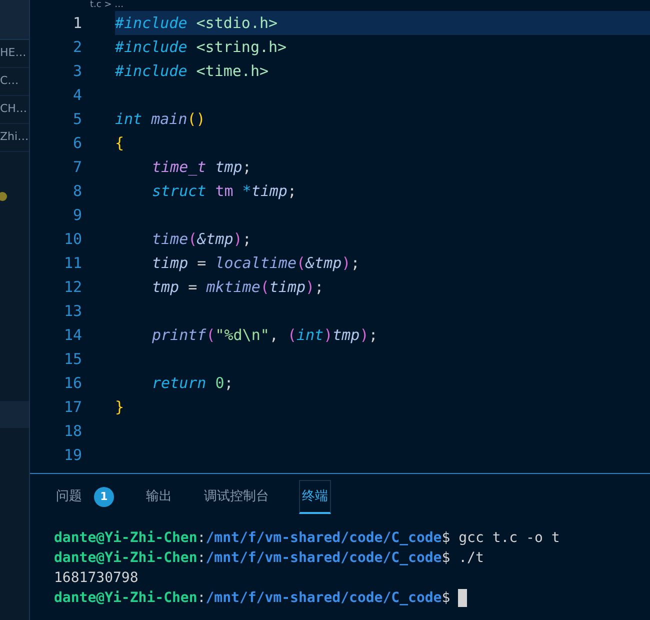 The height and width of the screenshot is (620, 650). What do you see at coordinates (72, 335) in the screenshot?
I see `line-number: 14` at bounding box center [72, 335].